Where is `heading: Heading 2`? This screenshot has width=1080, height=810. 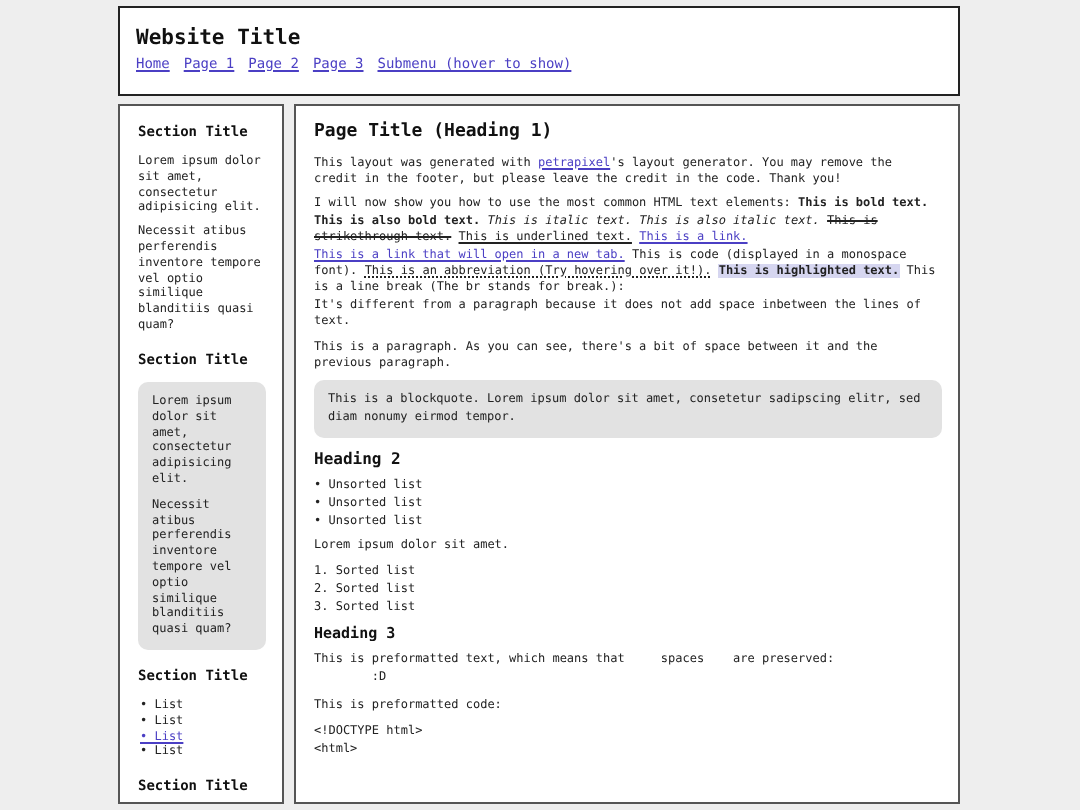
heading: Heading 2 is located at coordinates (358, 461).